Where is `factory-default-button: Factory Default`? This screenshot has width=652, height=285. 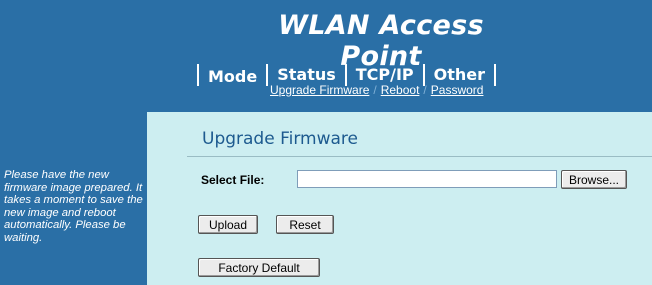 factory-default-button: Factory Default is located at coordinates (259, 267).